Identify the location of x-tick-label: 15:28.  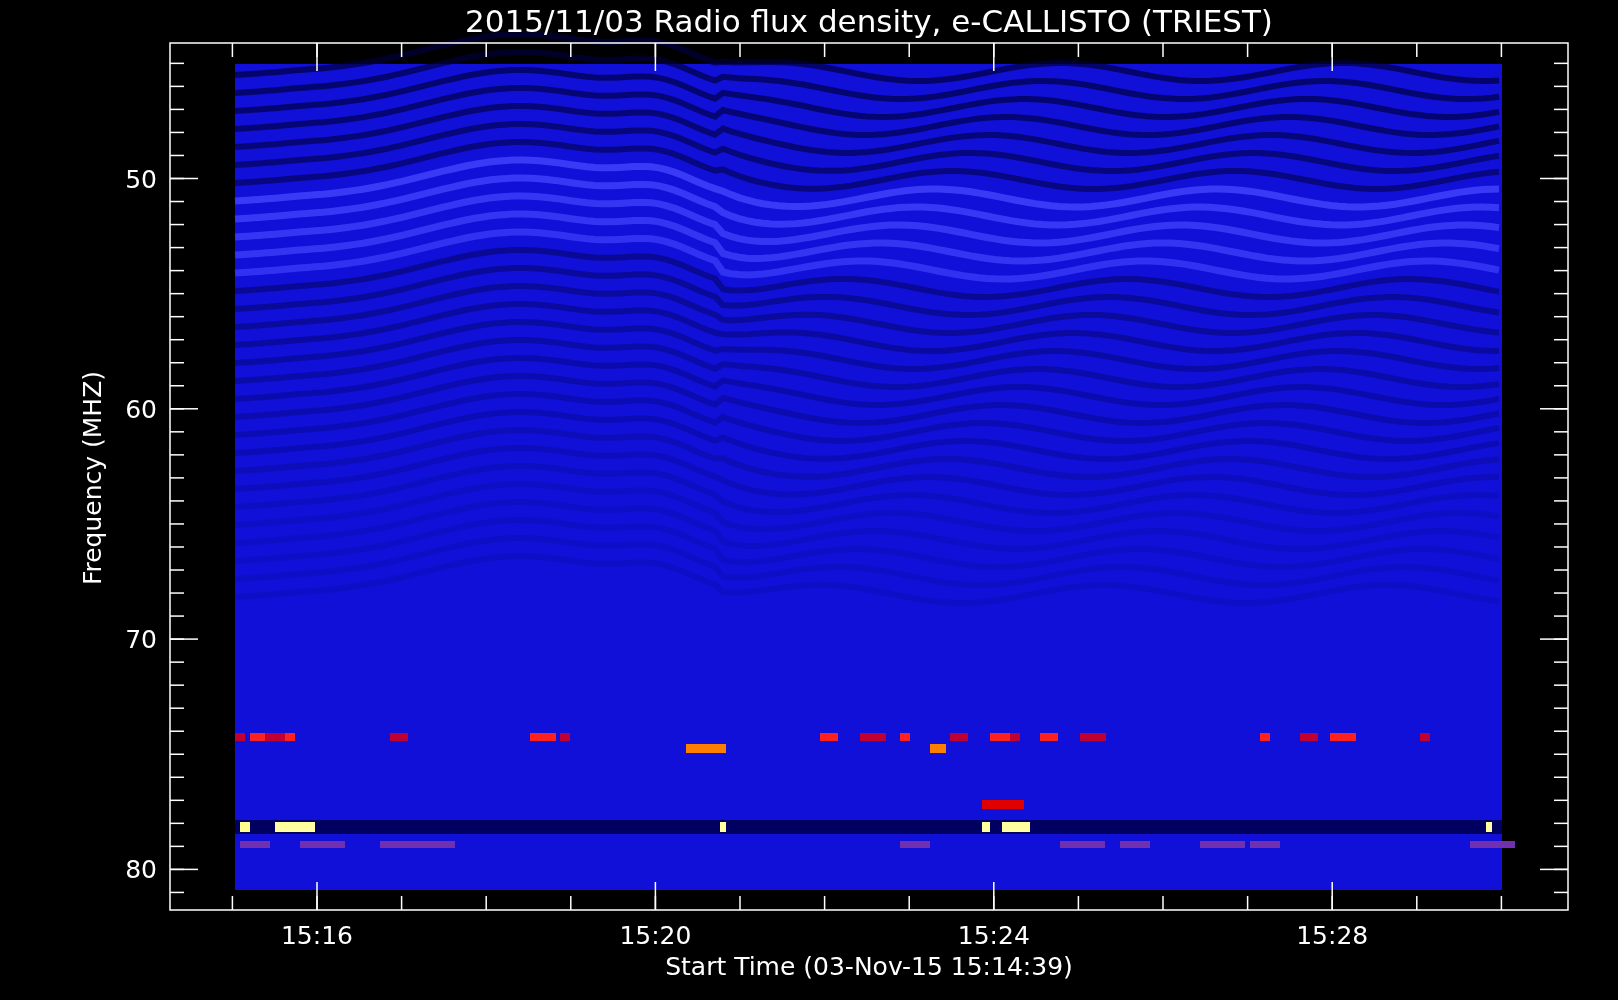
(1332, 935).